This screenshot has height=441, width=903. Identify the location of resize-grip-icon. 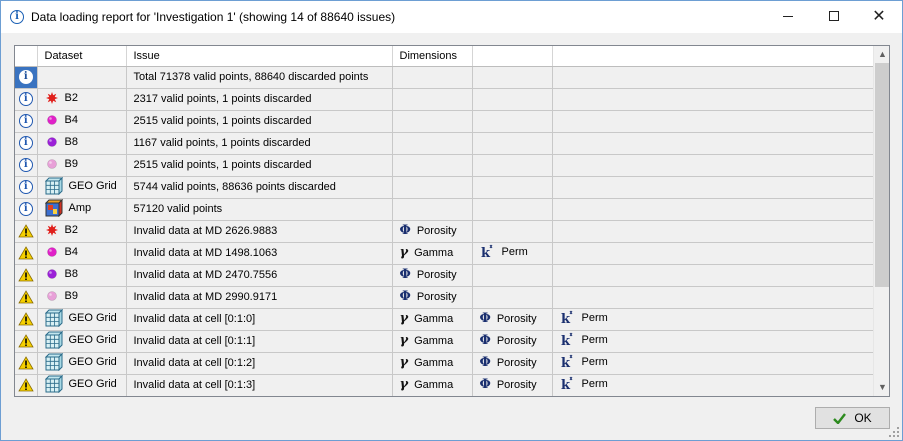
(894, 432).